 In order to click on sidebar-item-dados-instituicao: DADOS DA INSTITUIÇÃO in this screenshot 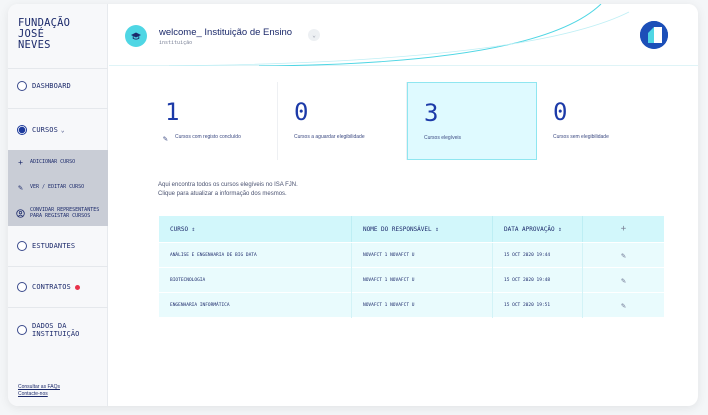, I will do `click(58, 330)`.